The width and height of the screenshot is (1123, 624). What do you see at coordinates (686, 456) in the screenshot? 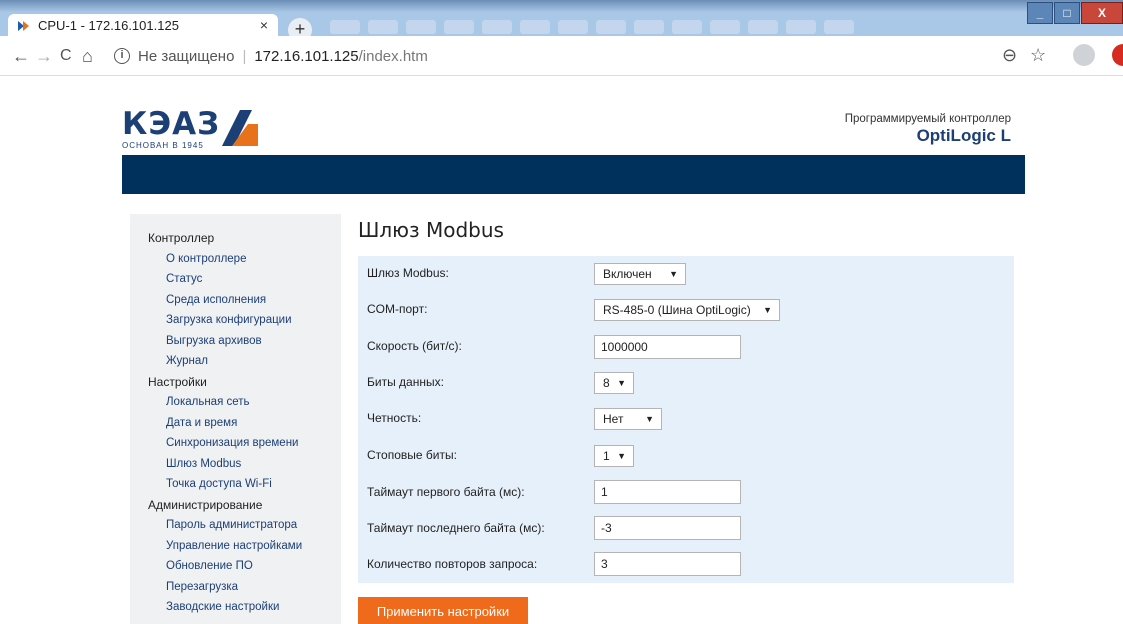
I see `form-row-stop-bits: Стоповые биты: 1 ▼` at bounding box center [686, 456].